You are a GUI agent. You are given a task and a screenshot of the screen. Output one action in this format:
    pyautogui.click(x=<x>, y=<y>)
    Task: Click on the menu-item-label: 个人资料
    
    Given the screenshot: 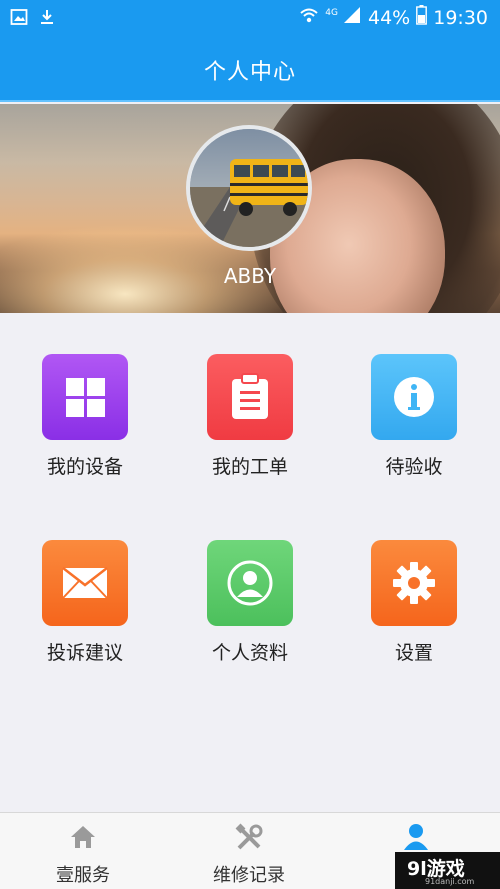 What is the action you would take?
    pyautogui.click(x=249, y=653)
    